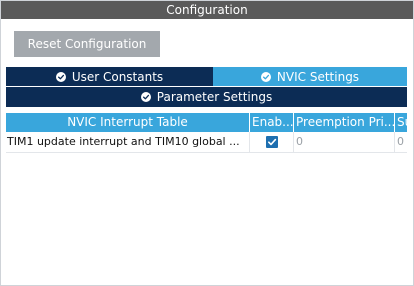  I want to click on enabled-cell, so click(272, 142).